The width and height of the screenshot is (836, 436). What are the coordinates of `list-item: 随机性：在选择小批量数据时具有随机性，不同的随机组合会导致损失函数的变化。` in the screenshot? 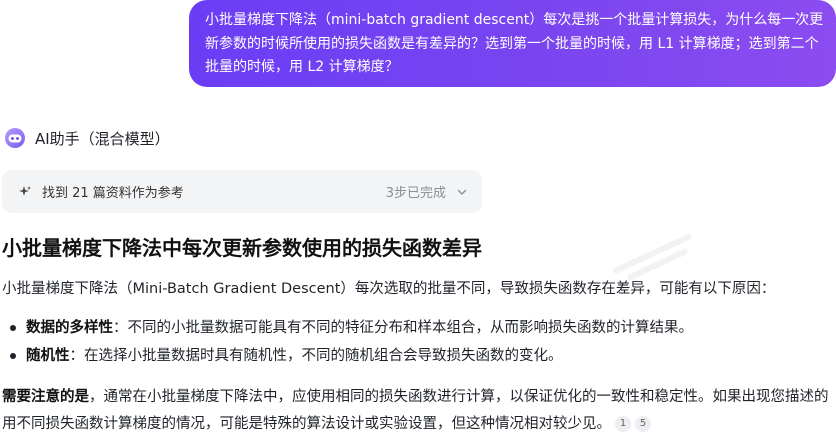 It's located at (350, 356).